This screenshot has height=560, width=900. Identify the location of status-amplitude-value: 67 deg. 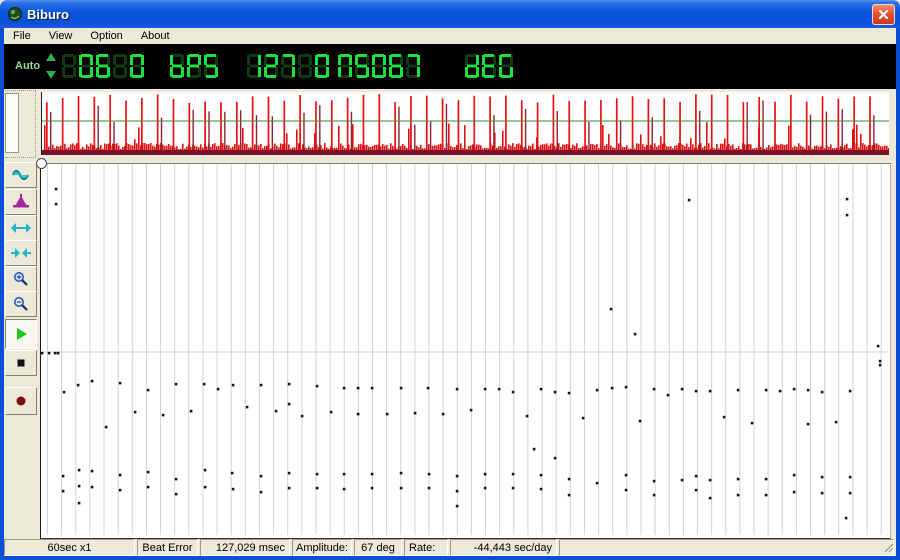
(378, 547).